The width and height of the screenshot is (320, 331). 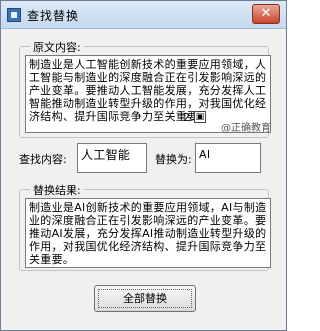 I want to click on button-focus-rect, so click(x=145, y=298).